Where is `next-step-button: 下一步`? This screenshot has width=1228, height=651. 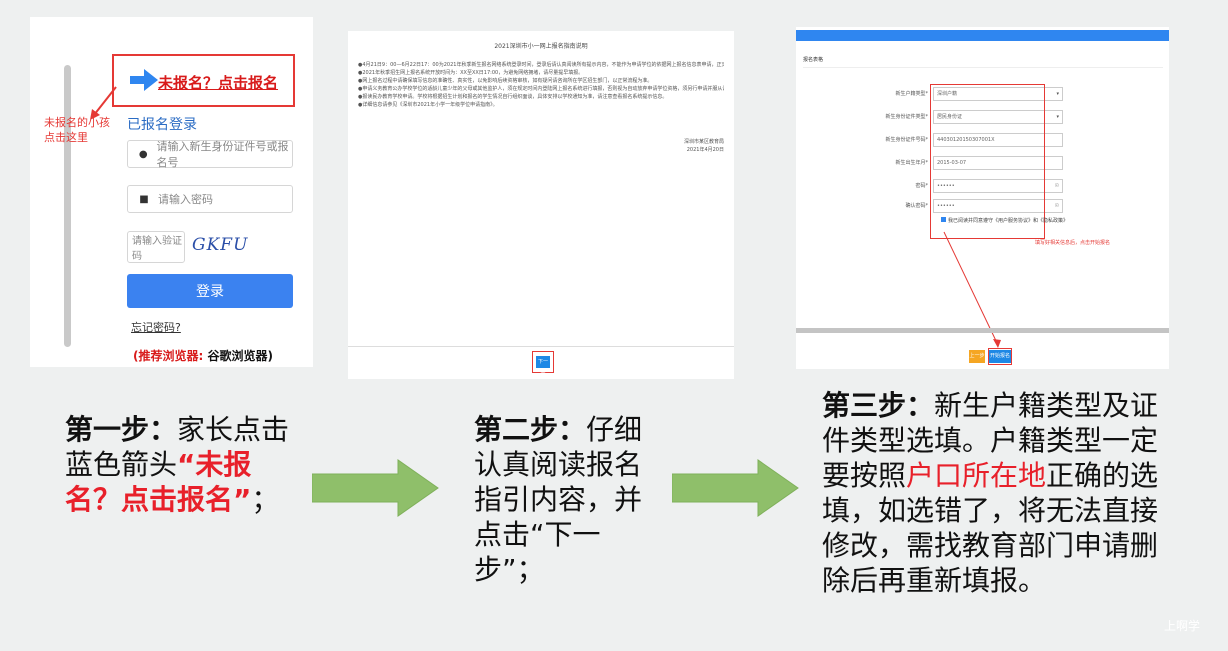
next-step-button: 下一步 is located at coordinates (543, 366).